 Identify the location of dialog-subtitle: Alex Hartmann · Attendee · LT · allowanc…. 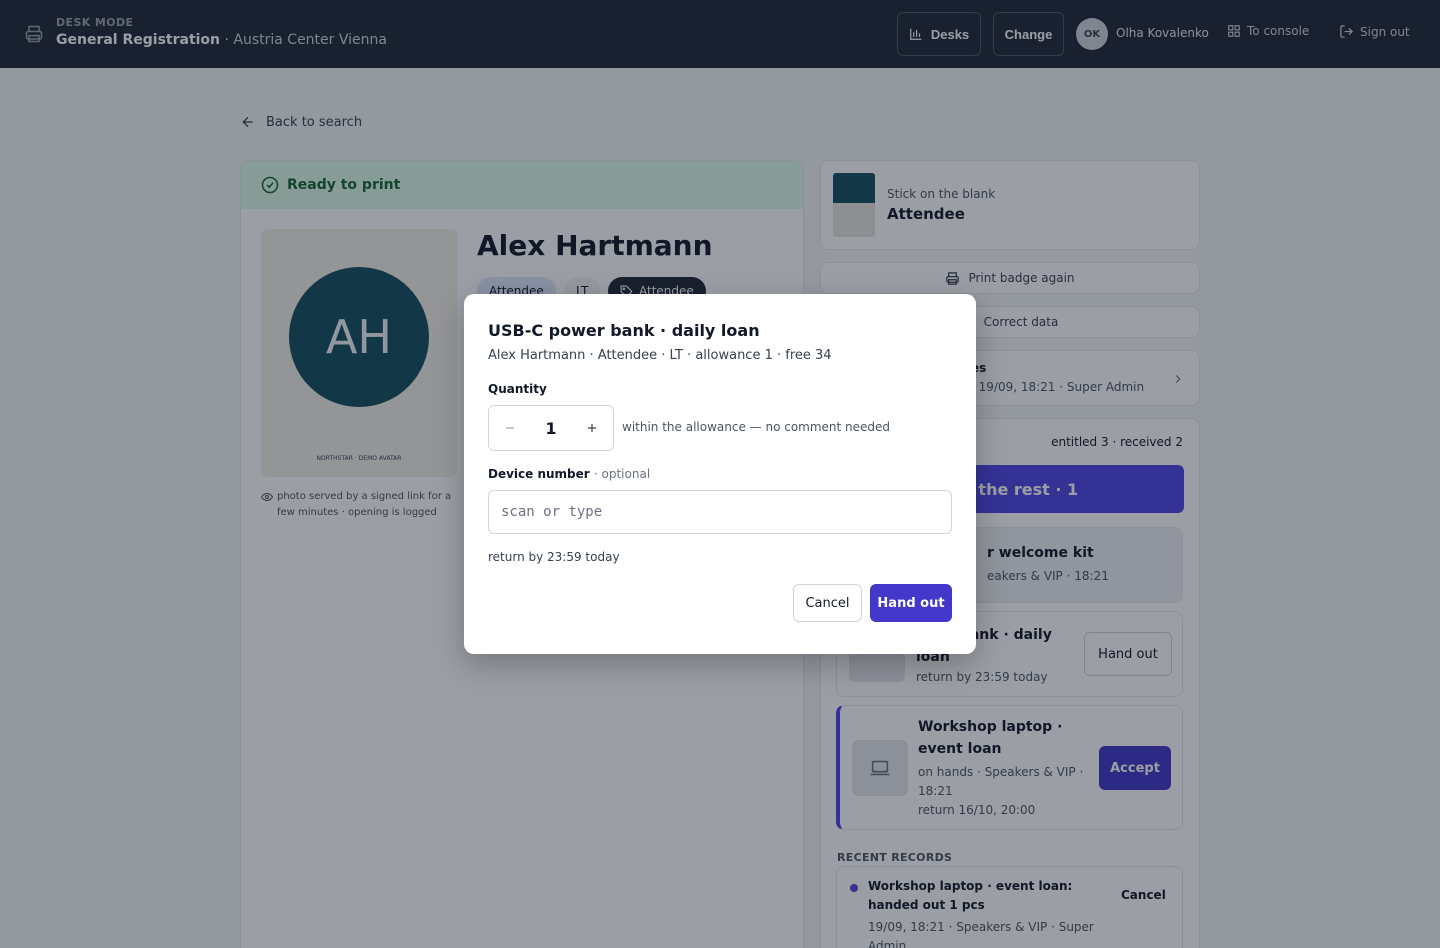
(660, 355).